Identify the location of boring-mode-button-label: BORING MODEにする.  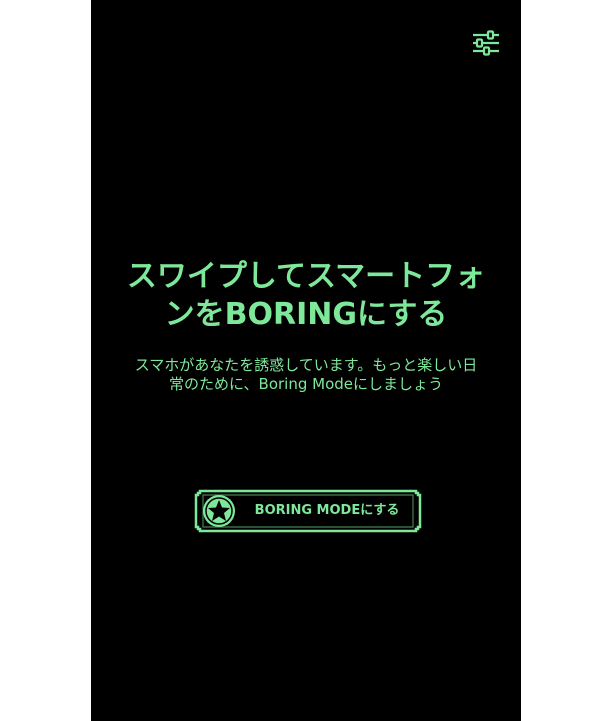
(327, 510).